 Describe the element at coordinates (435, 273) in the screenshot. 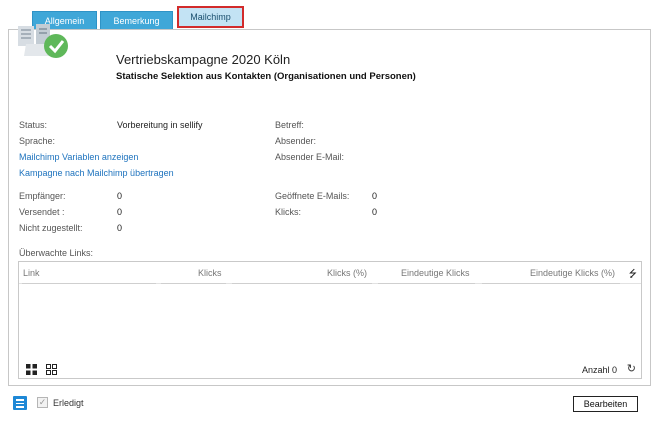

I see `column-header-eindeutige-klicks: Eindeutige Klicks` at that location.